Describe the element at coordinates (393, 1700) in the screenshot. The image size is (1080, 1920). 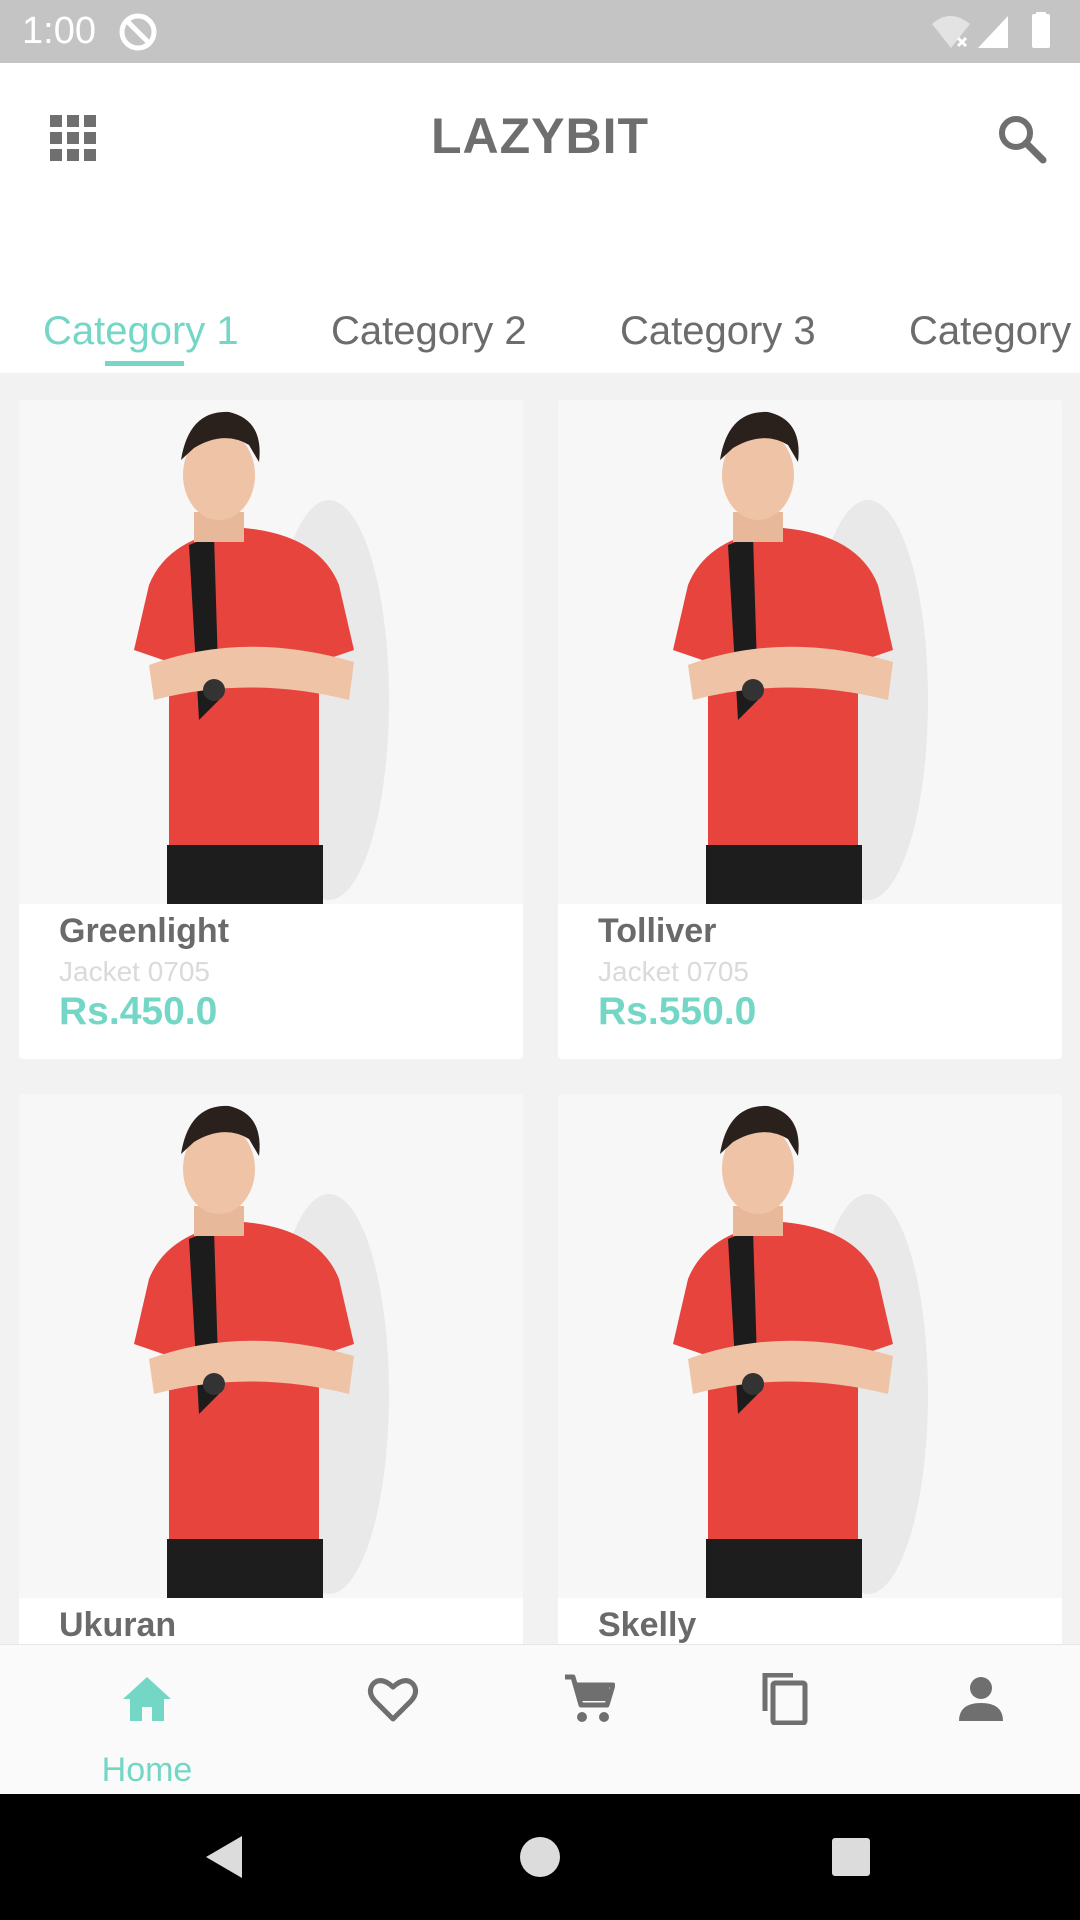
I see `heart-icon` at that location.